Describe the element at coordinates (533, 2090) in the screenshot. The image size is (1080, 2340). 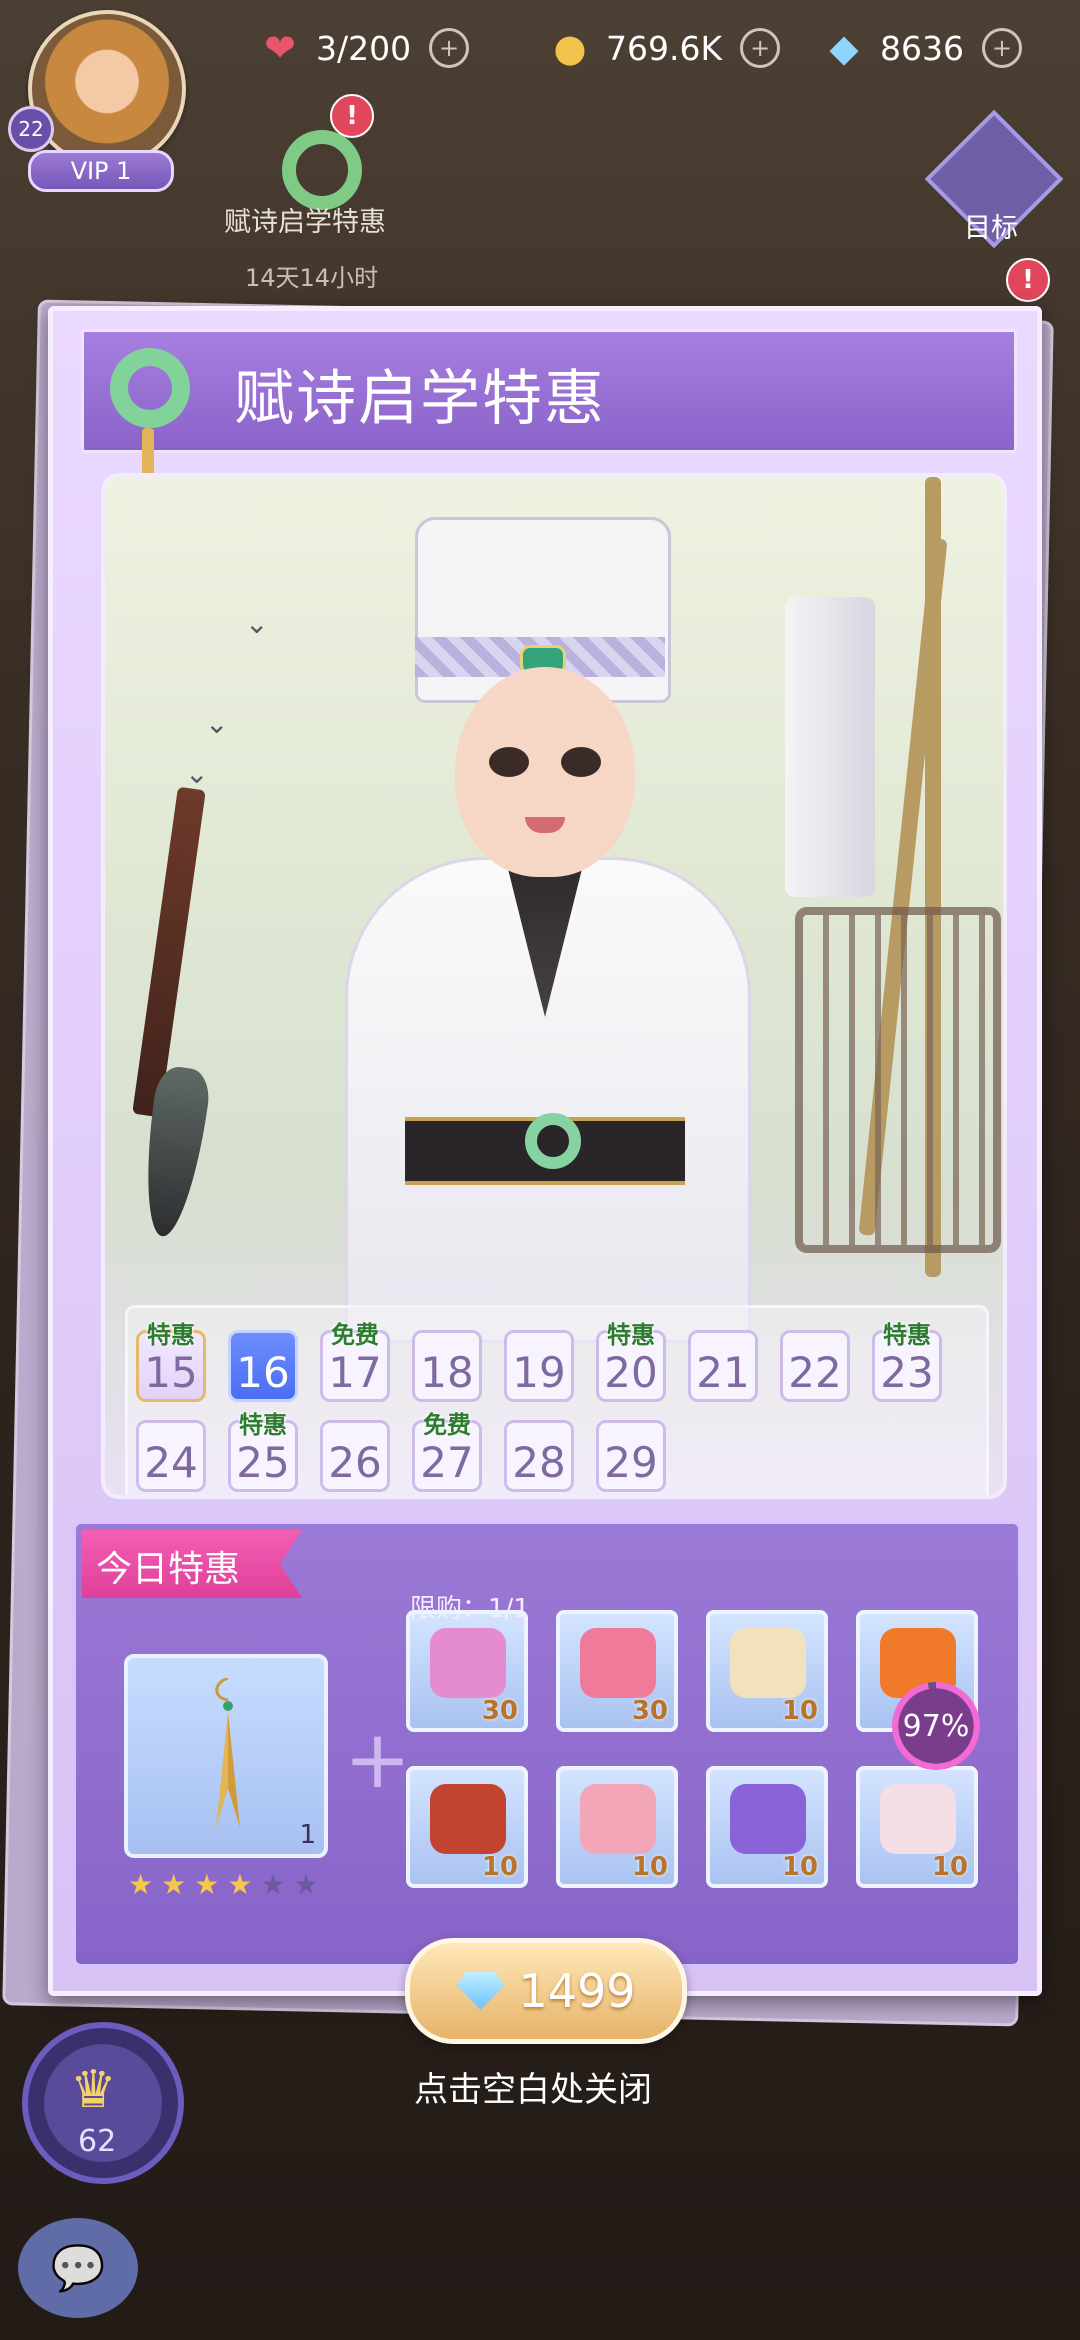
I see `close-hint: 点击空白处关闭` at that location.